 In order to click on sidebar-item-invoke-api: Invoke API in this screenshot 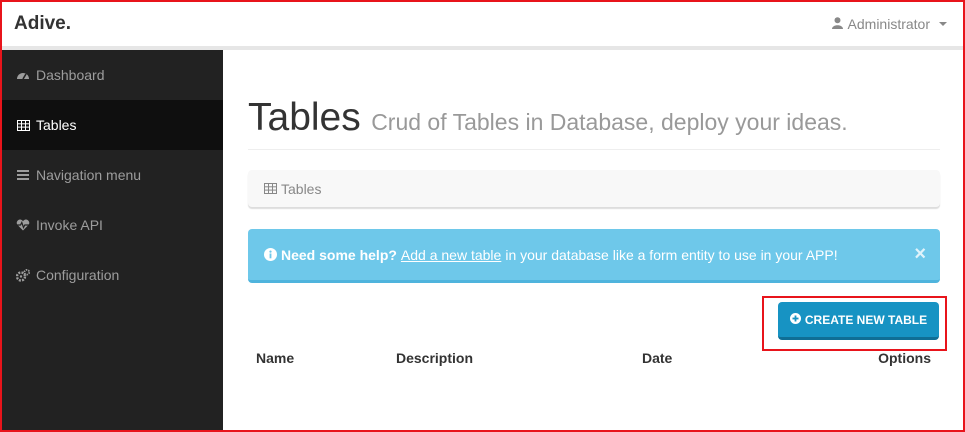, I will do `click(112, 225)`.